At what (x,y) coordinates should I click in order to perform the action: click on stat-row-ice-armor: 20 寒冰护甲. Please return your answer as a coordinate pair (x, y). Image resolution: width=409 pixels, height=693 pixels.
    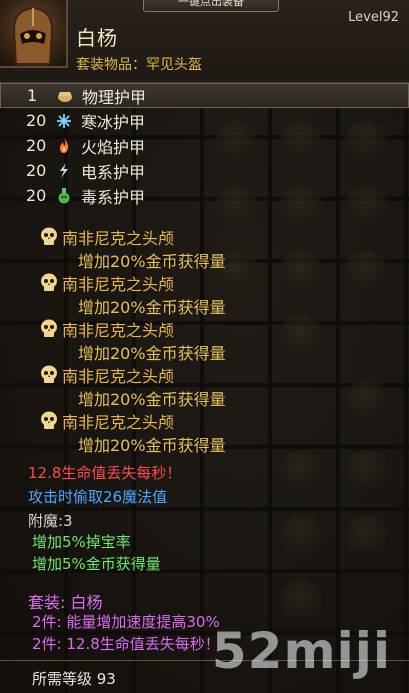
    Looking at the image, I should click on (204, 120).